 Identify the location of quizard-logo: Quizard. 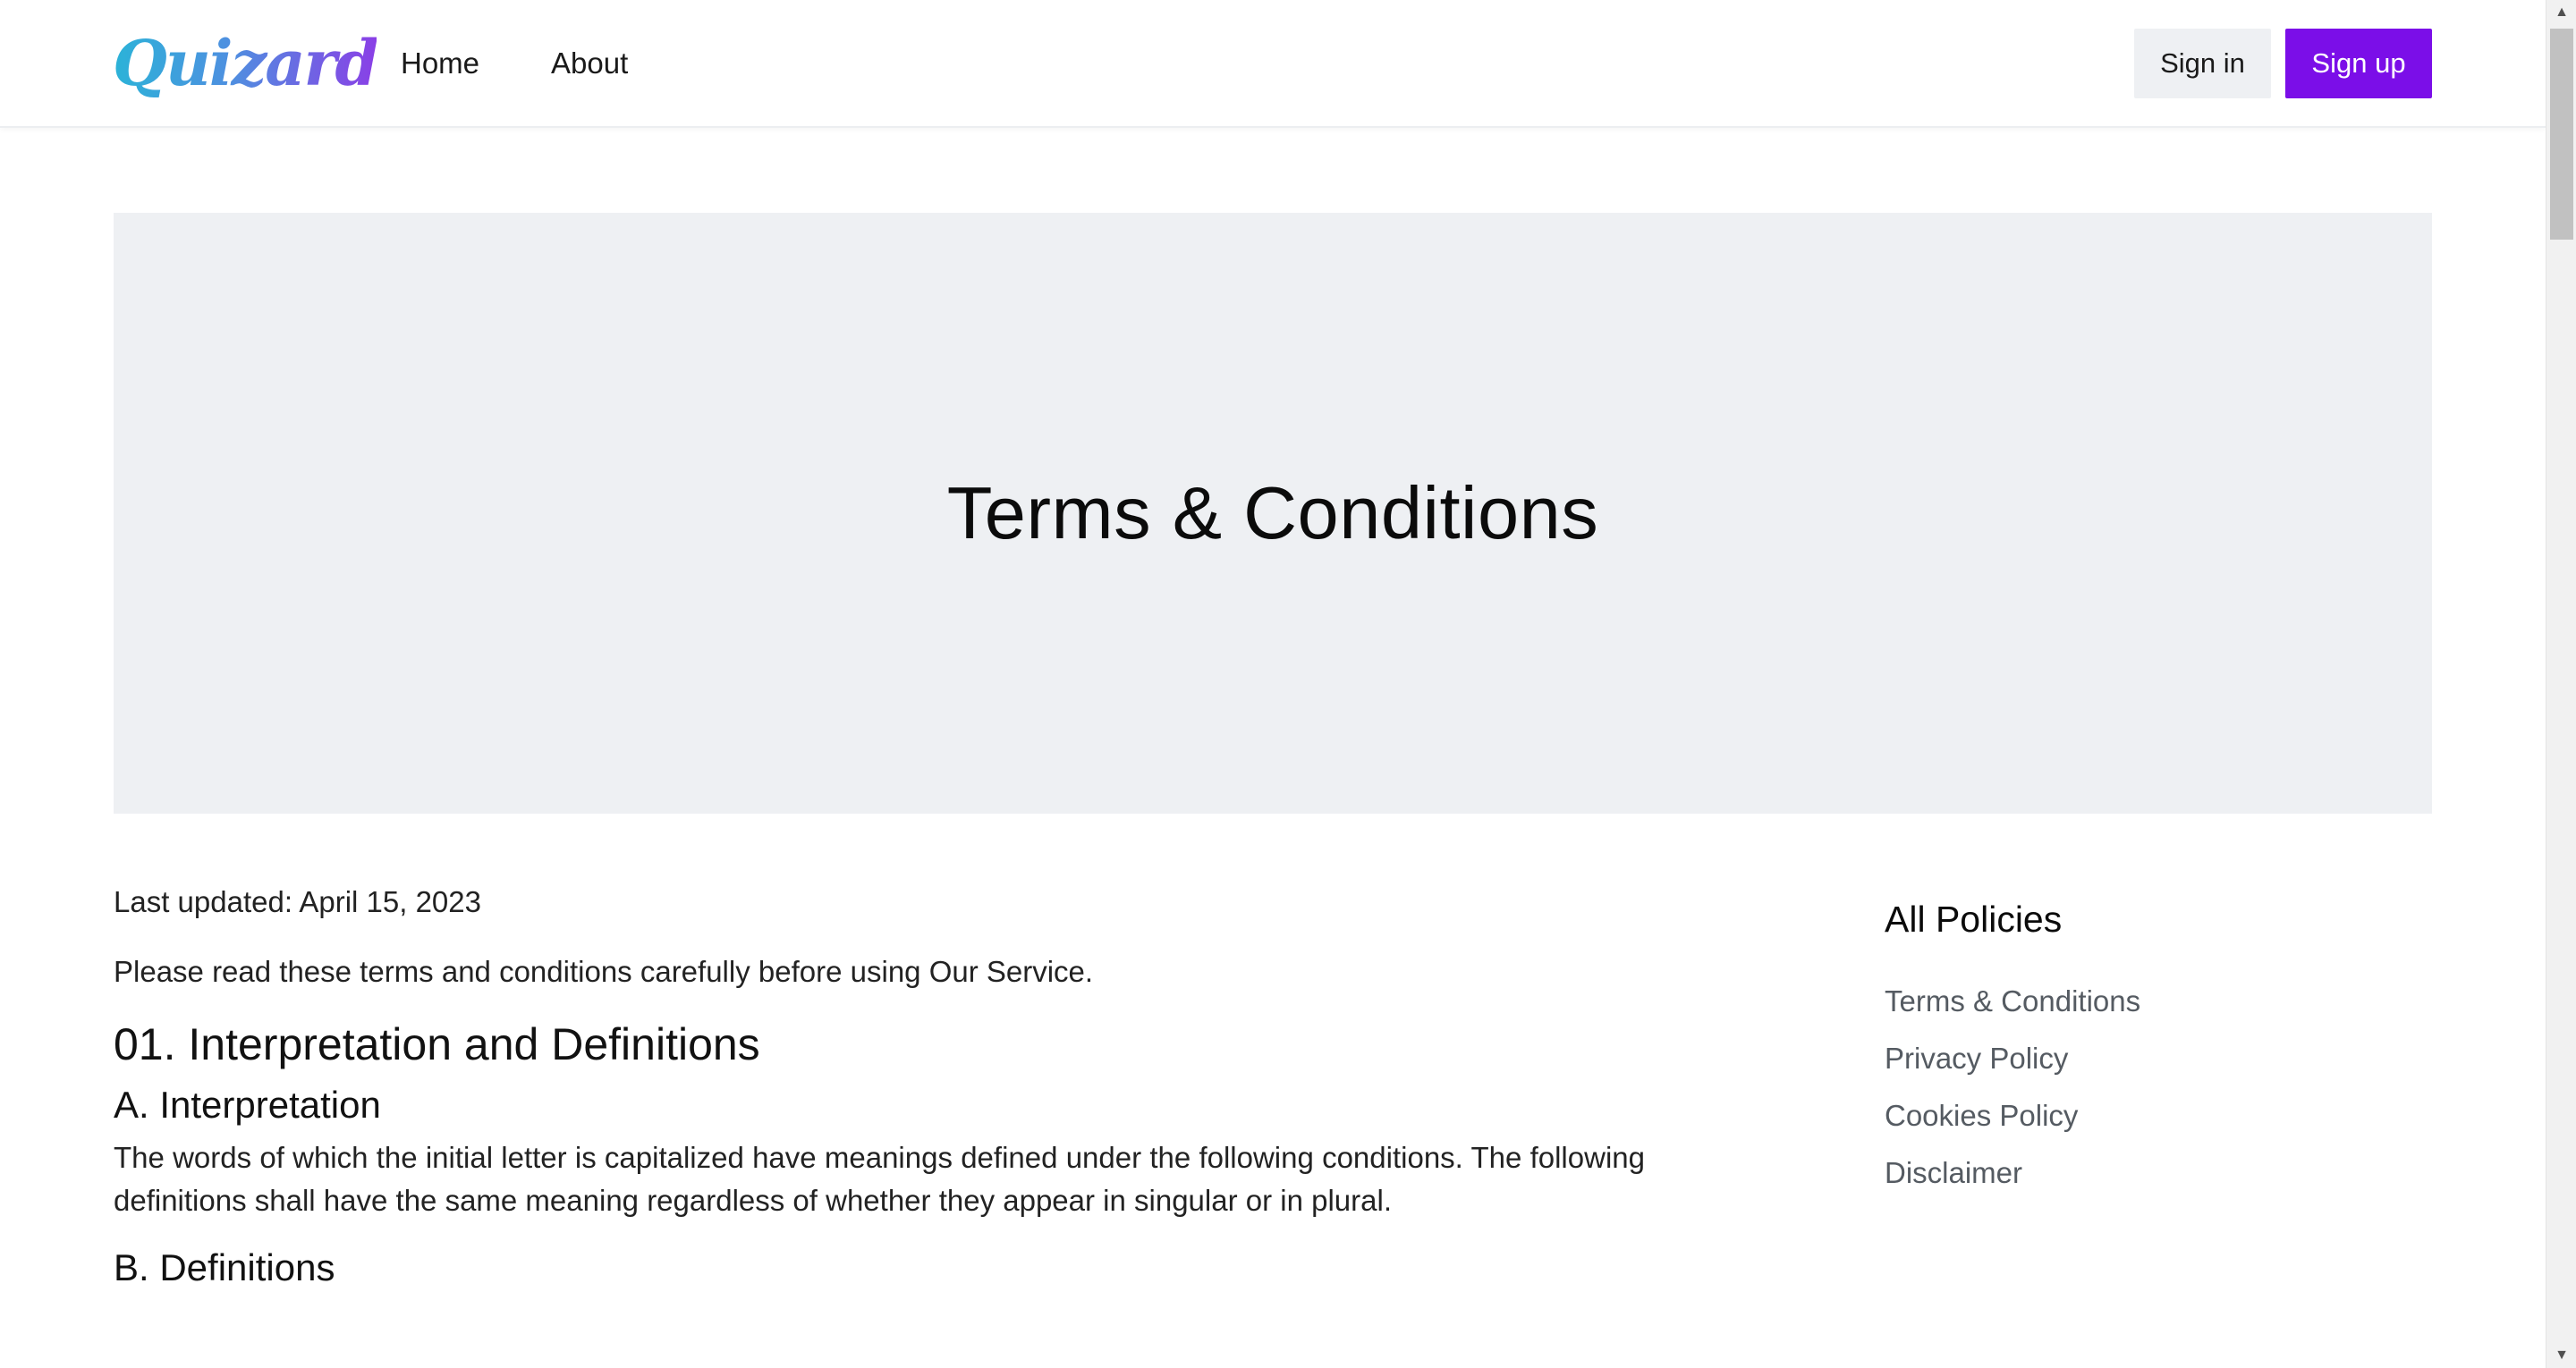
(245, 63).